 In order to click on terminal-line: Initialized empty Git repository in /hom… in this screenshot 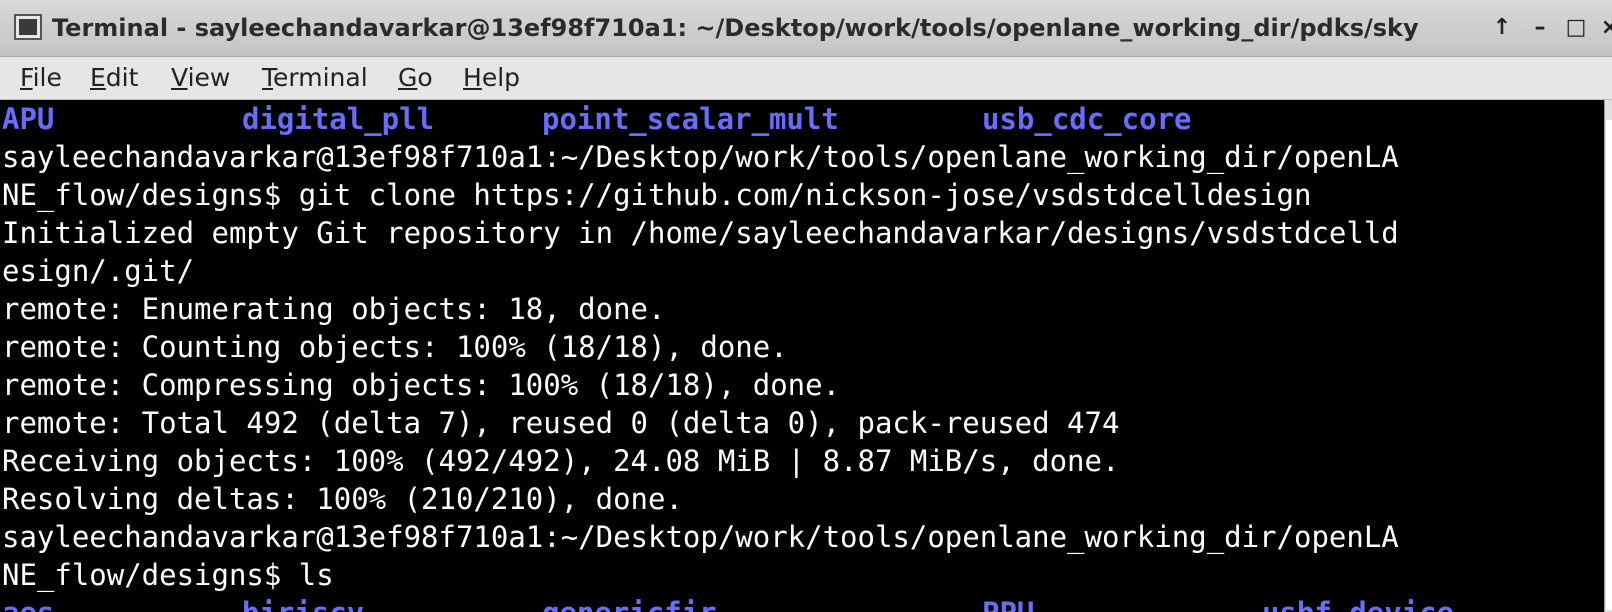, I will do `click(700, 233)`.